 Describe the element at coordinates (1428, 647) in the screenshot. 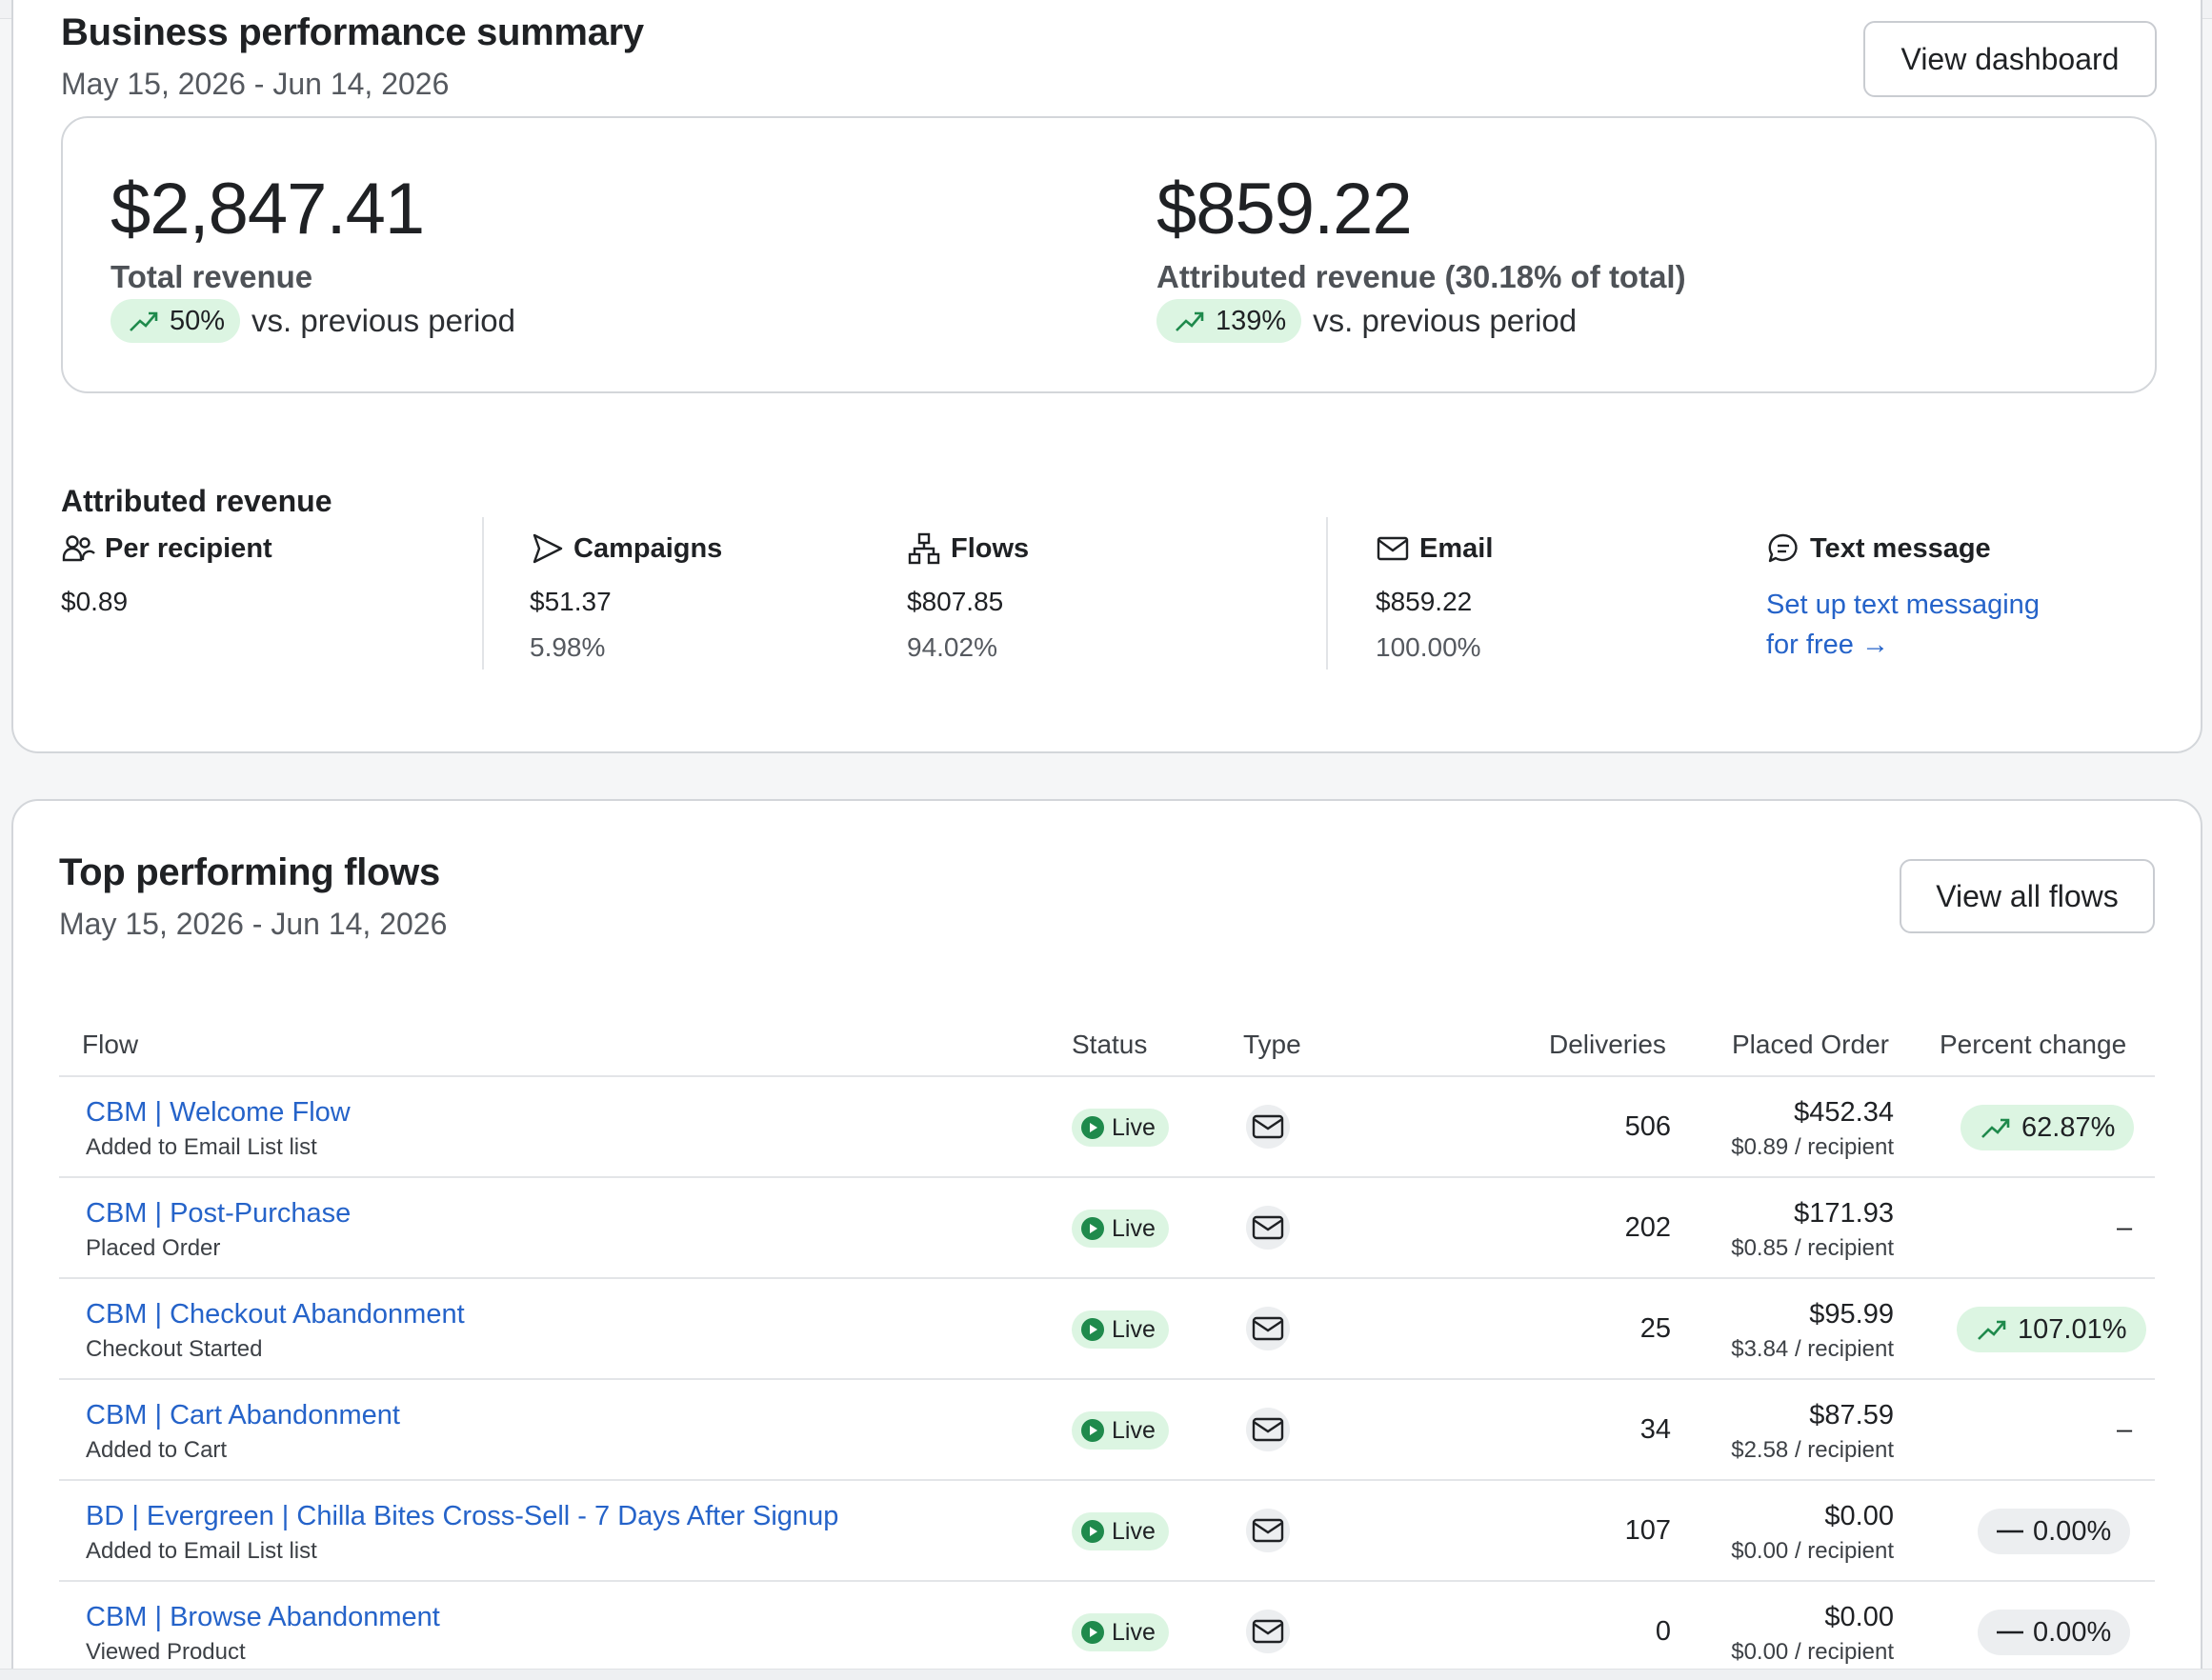

I see `email-percent: 100.00%` at that location.